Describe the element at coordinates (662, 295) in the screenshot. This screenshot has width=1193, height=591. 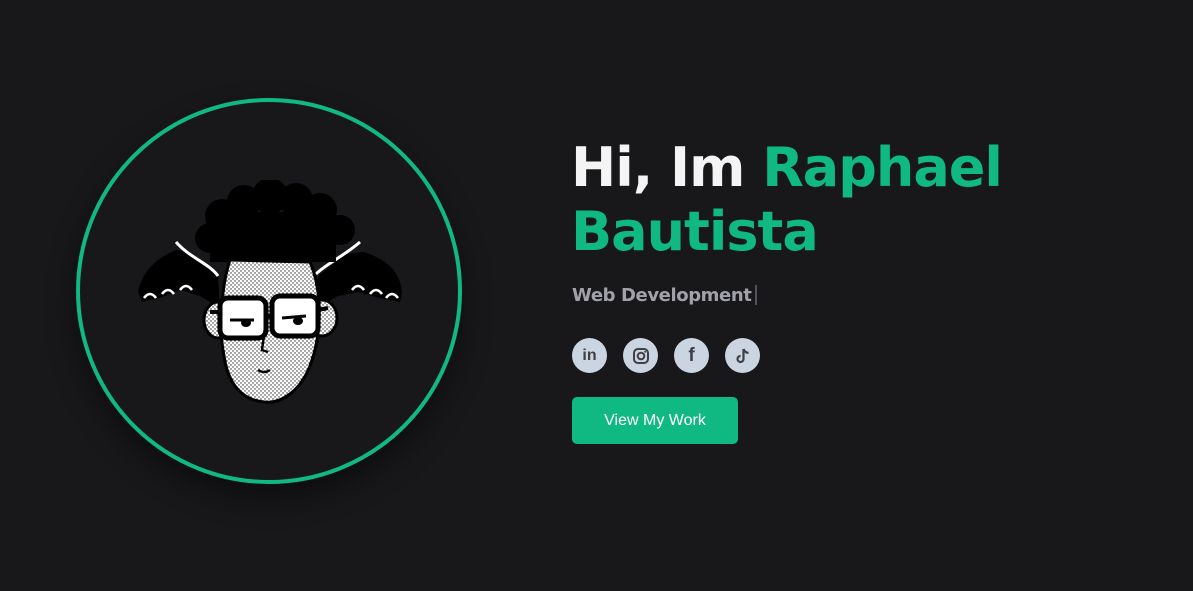
I see `role-label: Web Development` at that location.